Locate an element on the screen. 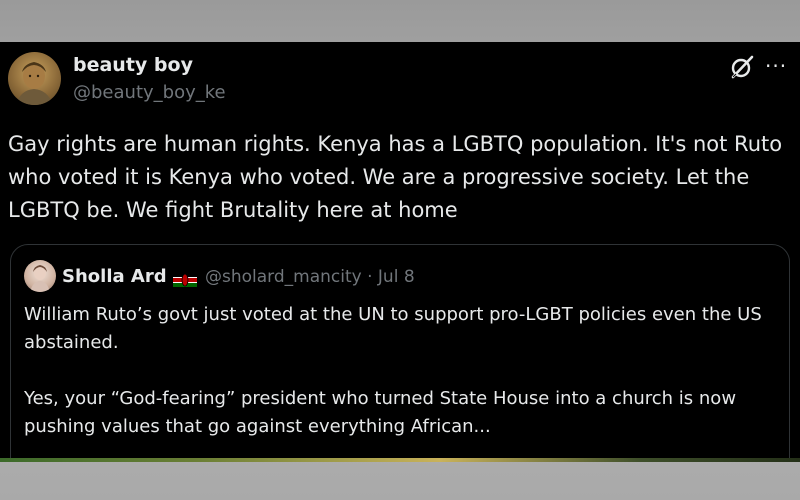 This screenshot has width=800, height=500. quoted-author-avatar is located at coordinates (40, 276).